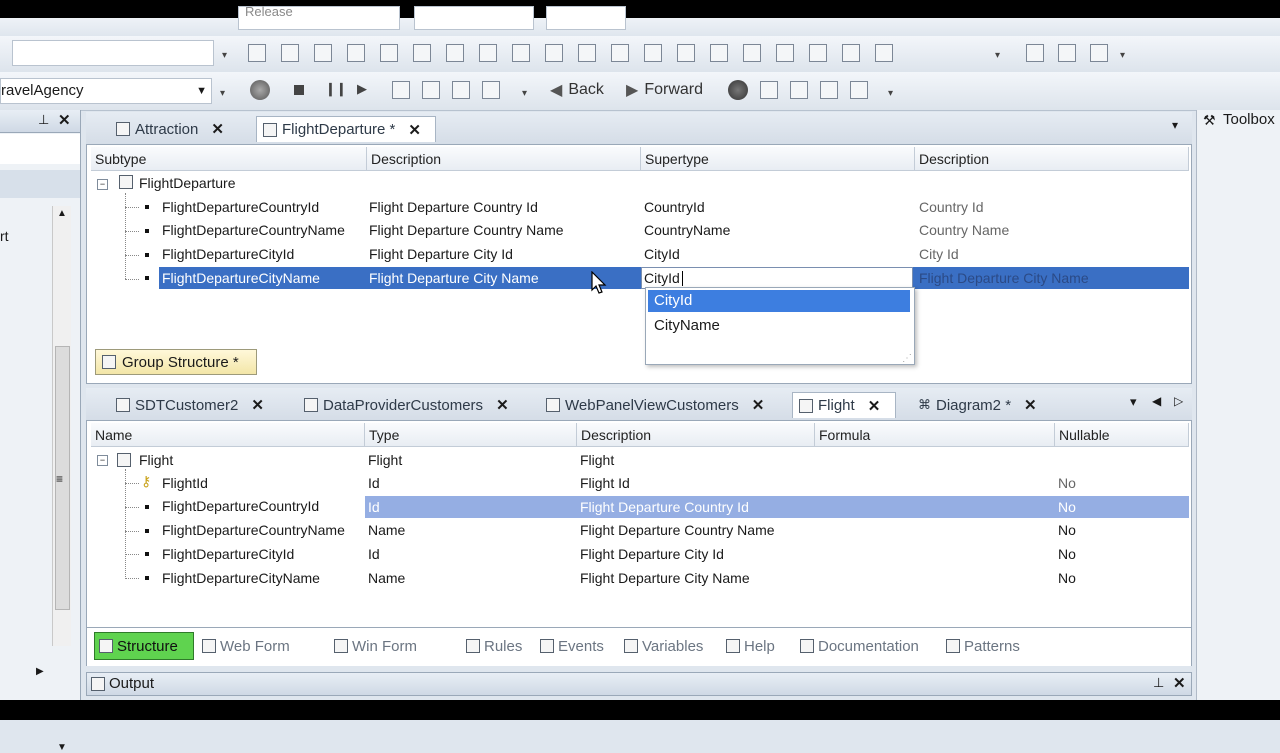 This screenshot has height=753, width=1280. What do you see at coordinates (674, 207) in the screenshot?
I see `supertype: CountryId` at bounding box center [674, 207].